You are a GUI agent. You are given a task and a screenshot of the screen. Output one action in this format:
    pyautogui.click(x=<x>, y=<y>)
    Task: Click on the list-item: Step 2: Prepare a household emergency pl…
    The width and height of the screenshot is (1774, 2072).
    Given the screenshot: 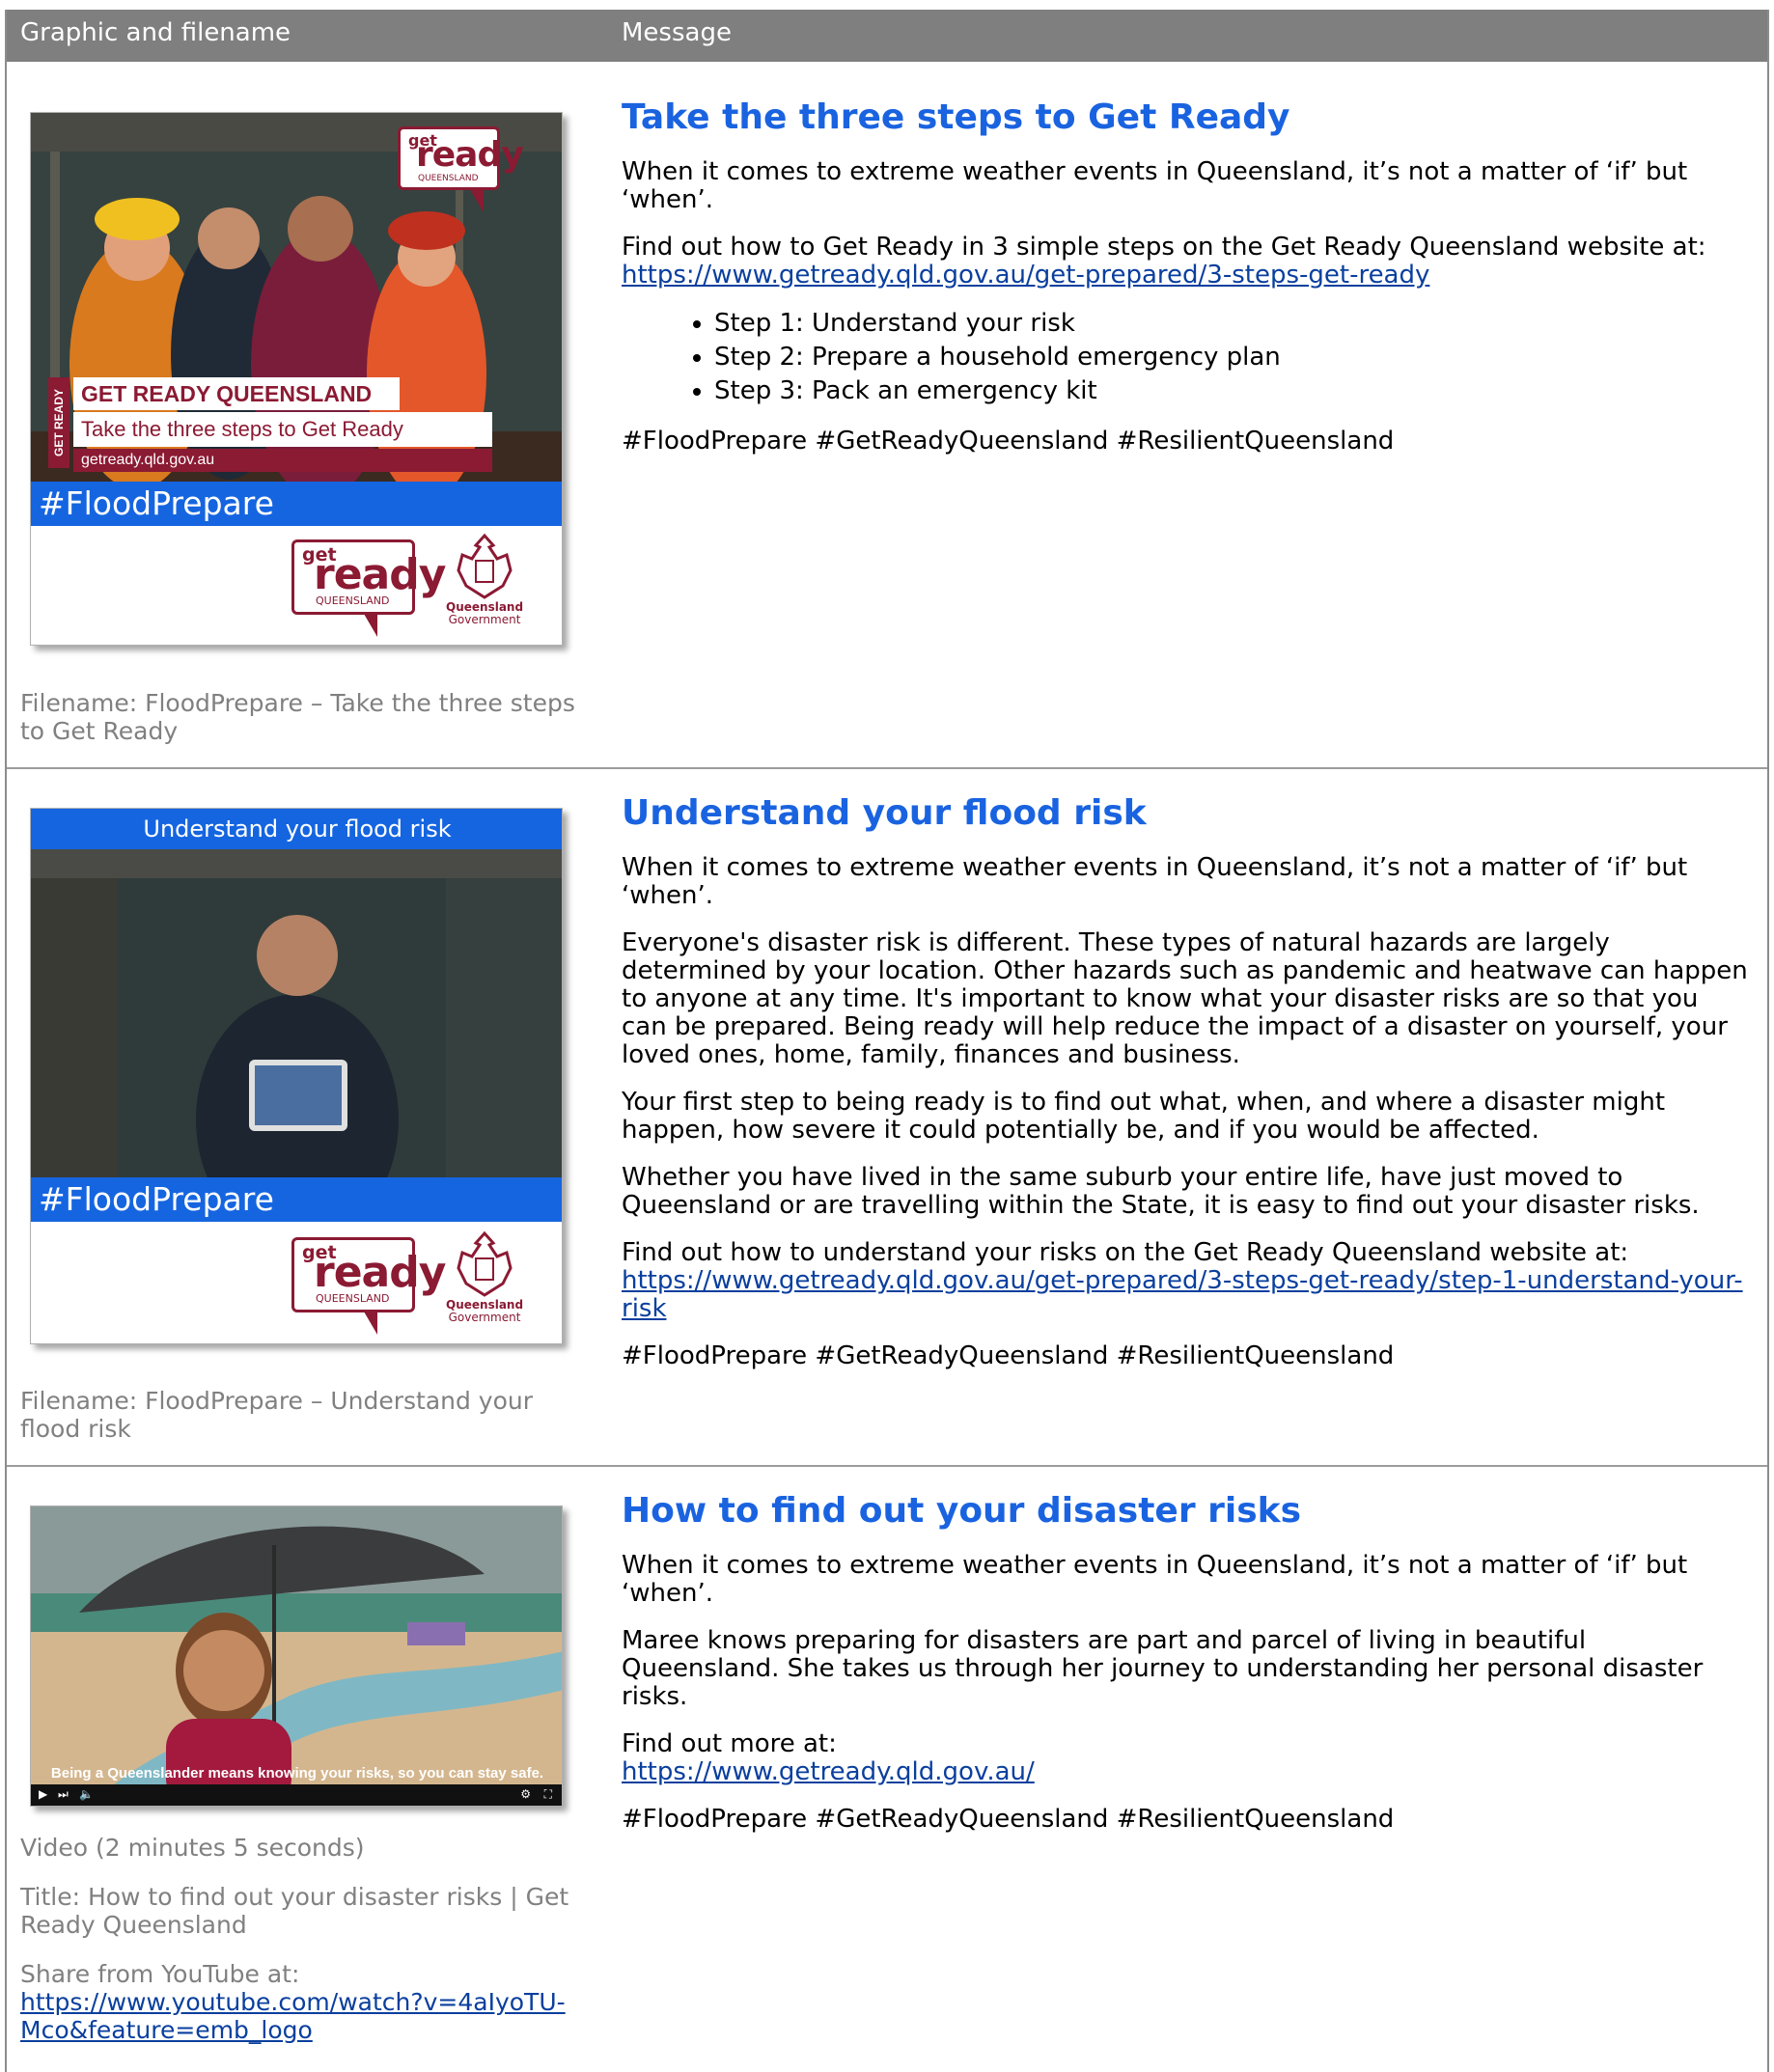 What is the action you would take?
    pyautogui.click(x=1232, y=357)
    